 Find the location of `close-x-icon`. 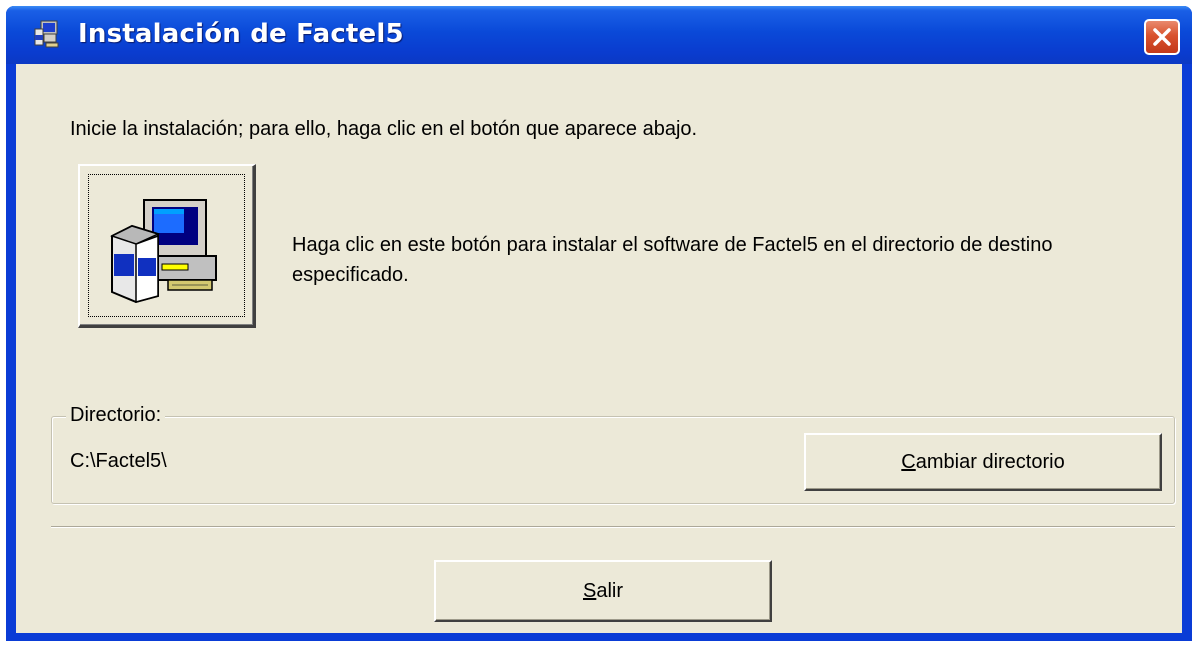

close-x-icon is located at coordinates (1162, 37).